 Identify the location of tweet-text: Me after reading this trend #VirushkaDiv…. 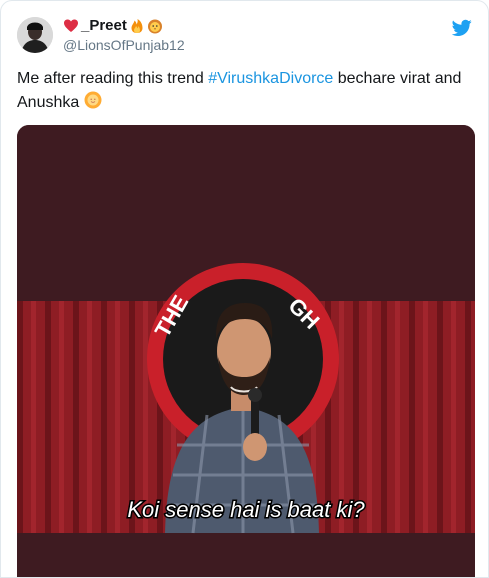
(243, 91).